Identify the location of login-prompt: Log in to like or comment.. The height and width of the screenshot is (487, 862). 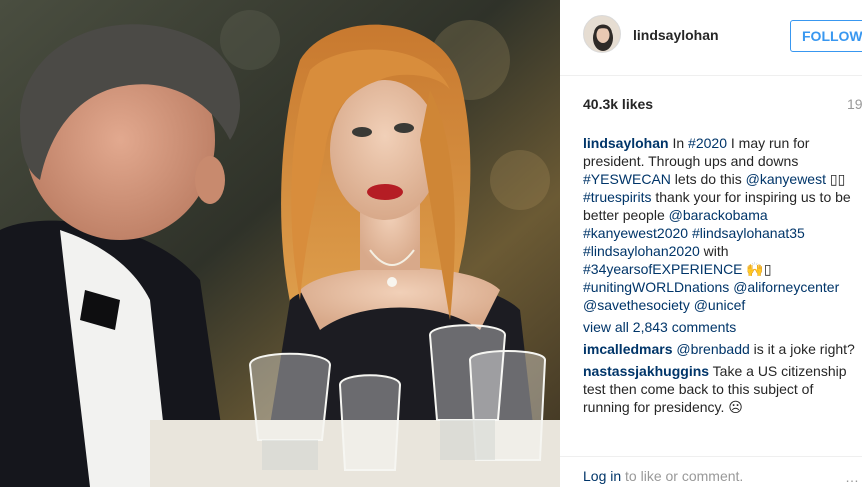
(663, 476).